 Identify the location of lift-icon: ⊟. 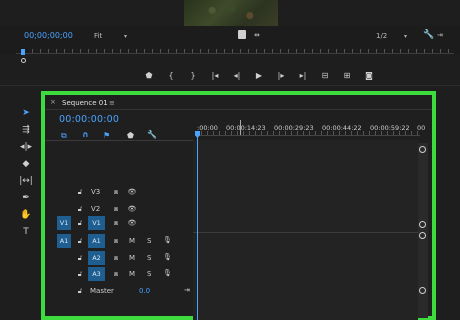
(325, 75).